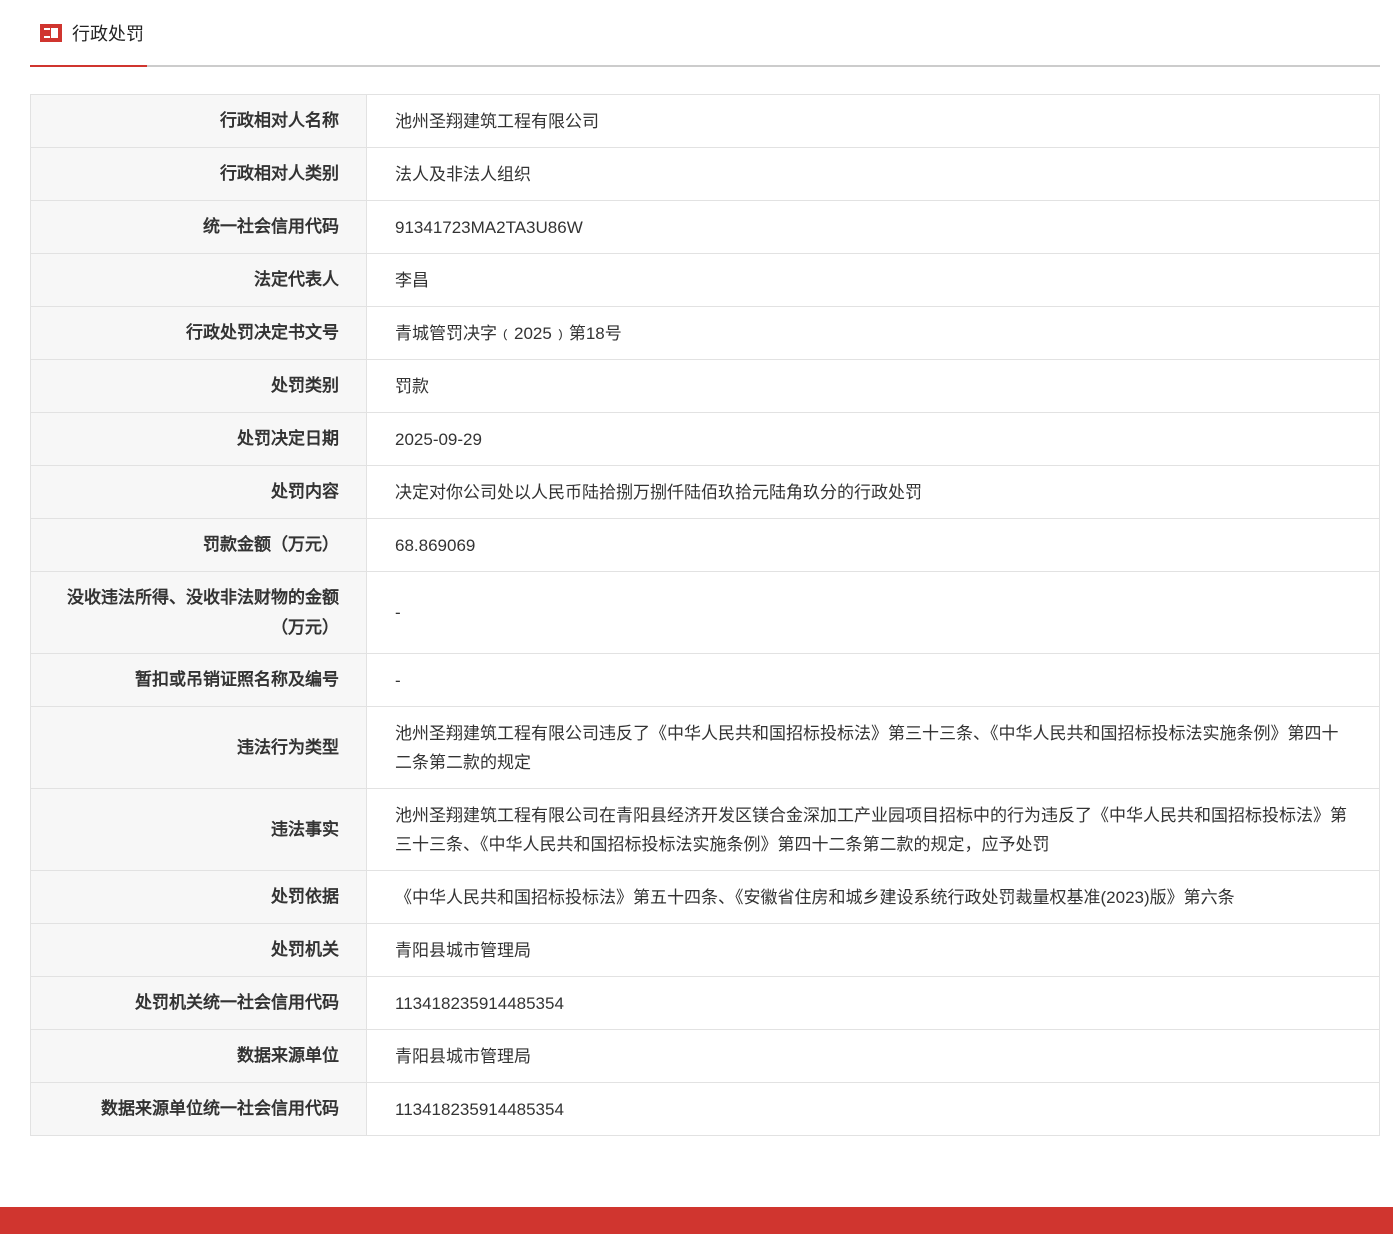 The height and width of the screenshot is (1234, 1393). I want to click on table-row: 数据来源单位统一社会信用代码 113418235914485354, so click(705, 1109).